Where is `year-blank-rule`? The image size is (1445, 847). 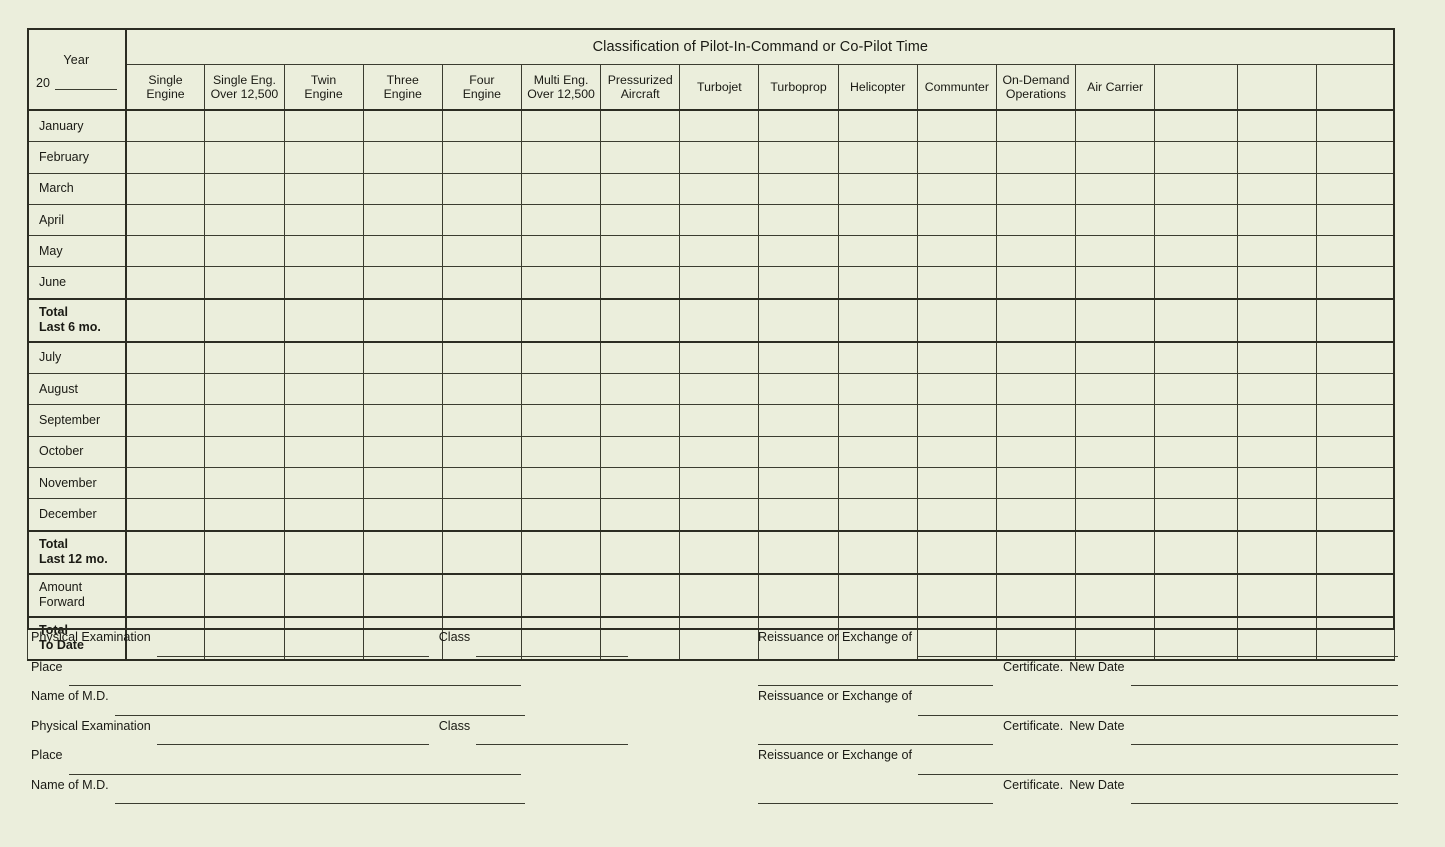 year-blank-rule is located at coordinates (85, 84).